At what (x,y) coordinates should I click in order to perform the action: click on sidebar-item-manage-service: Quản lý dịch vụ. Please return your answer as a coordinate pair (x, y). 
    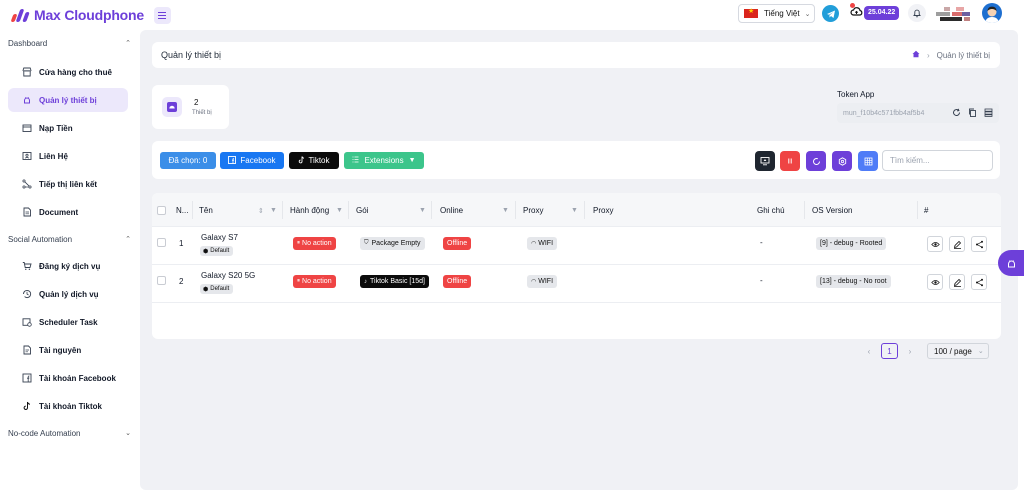
    Looking at the image, I should click on (68, 294).